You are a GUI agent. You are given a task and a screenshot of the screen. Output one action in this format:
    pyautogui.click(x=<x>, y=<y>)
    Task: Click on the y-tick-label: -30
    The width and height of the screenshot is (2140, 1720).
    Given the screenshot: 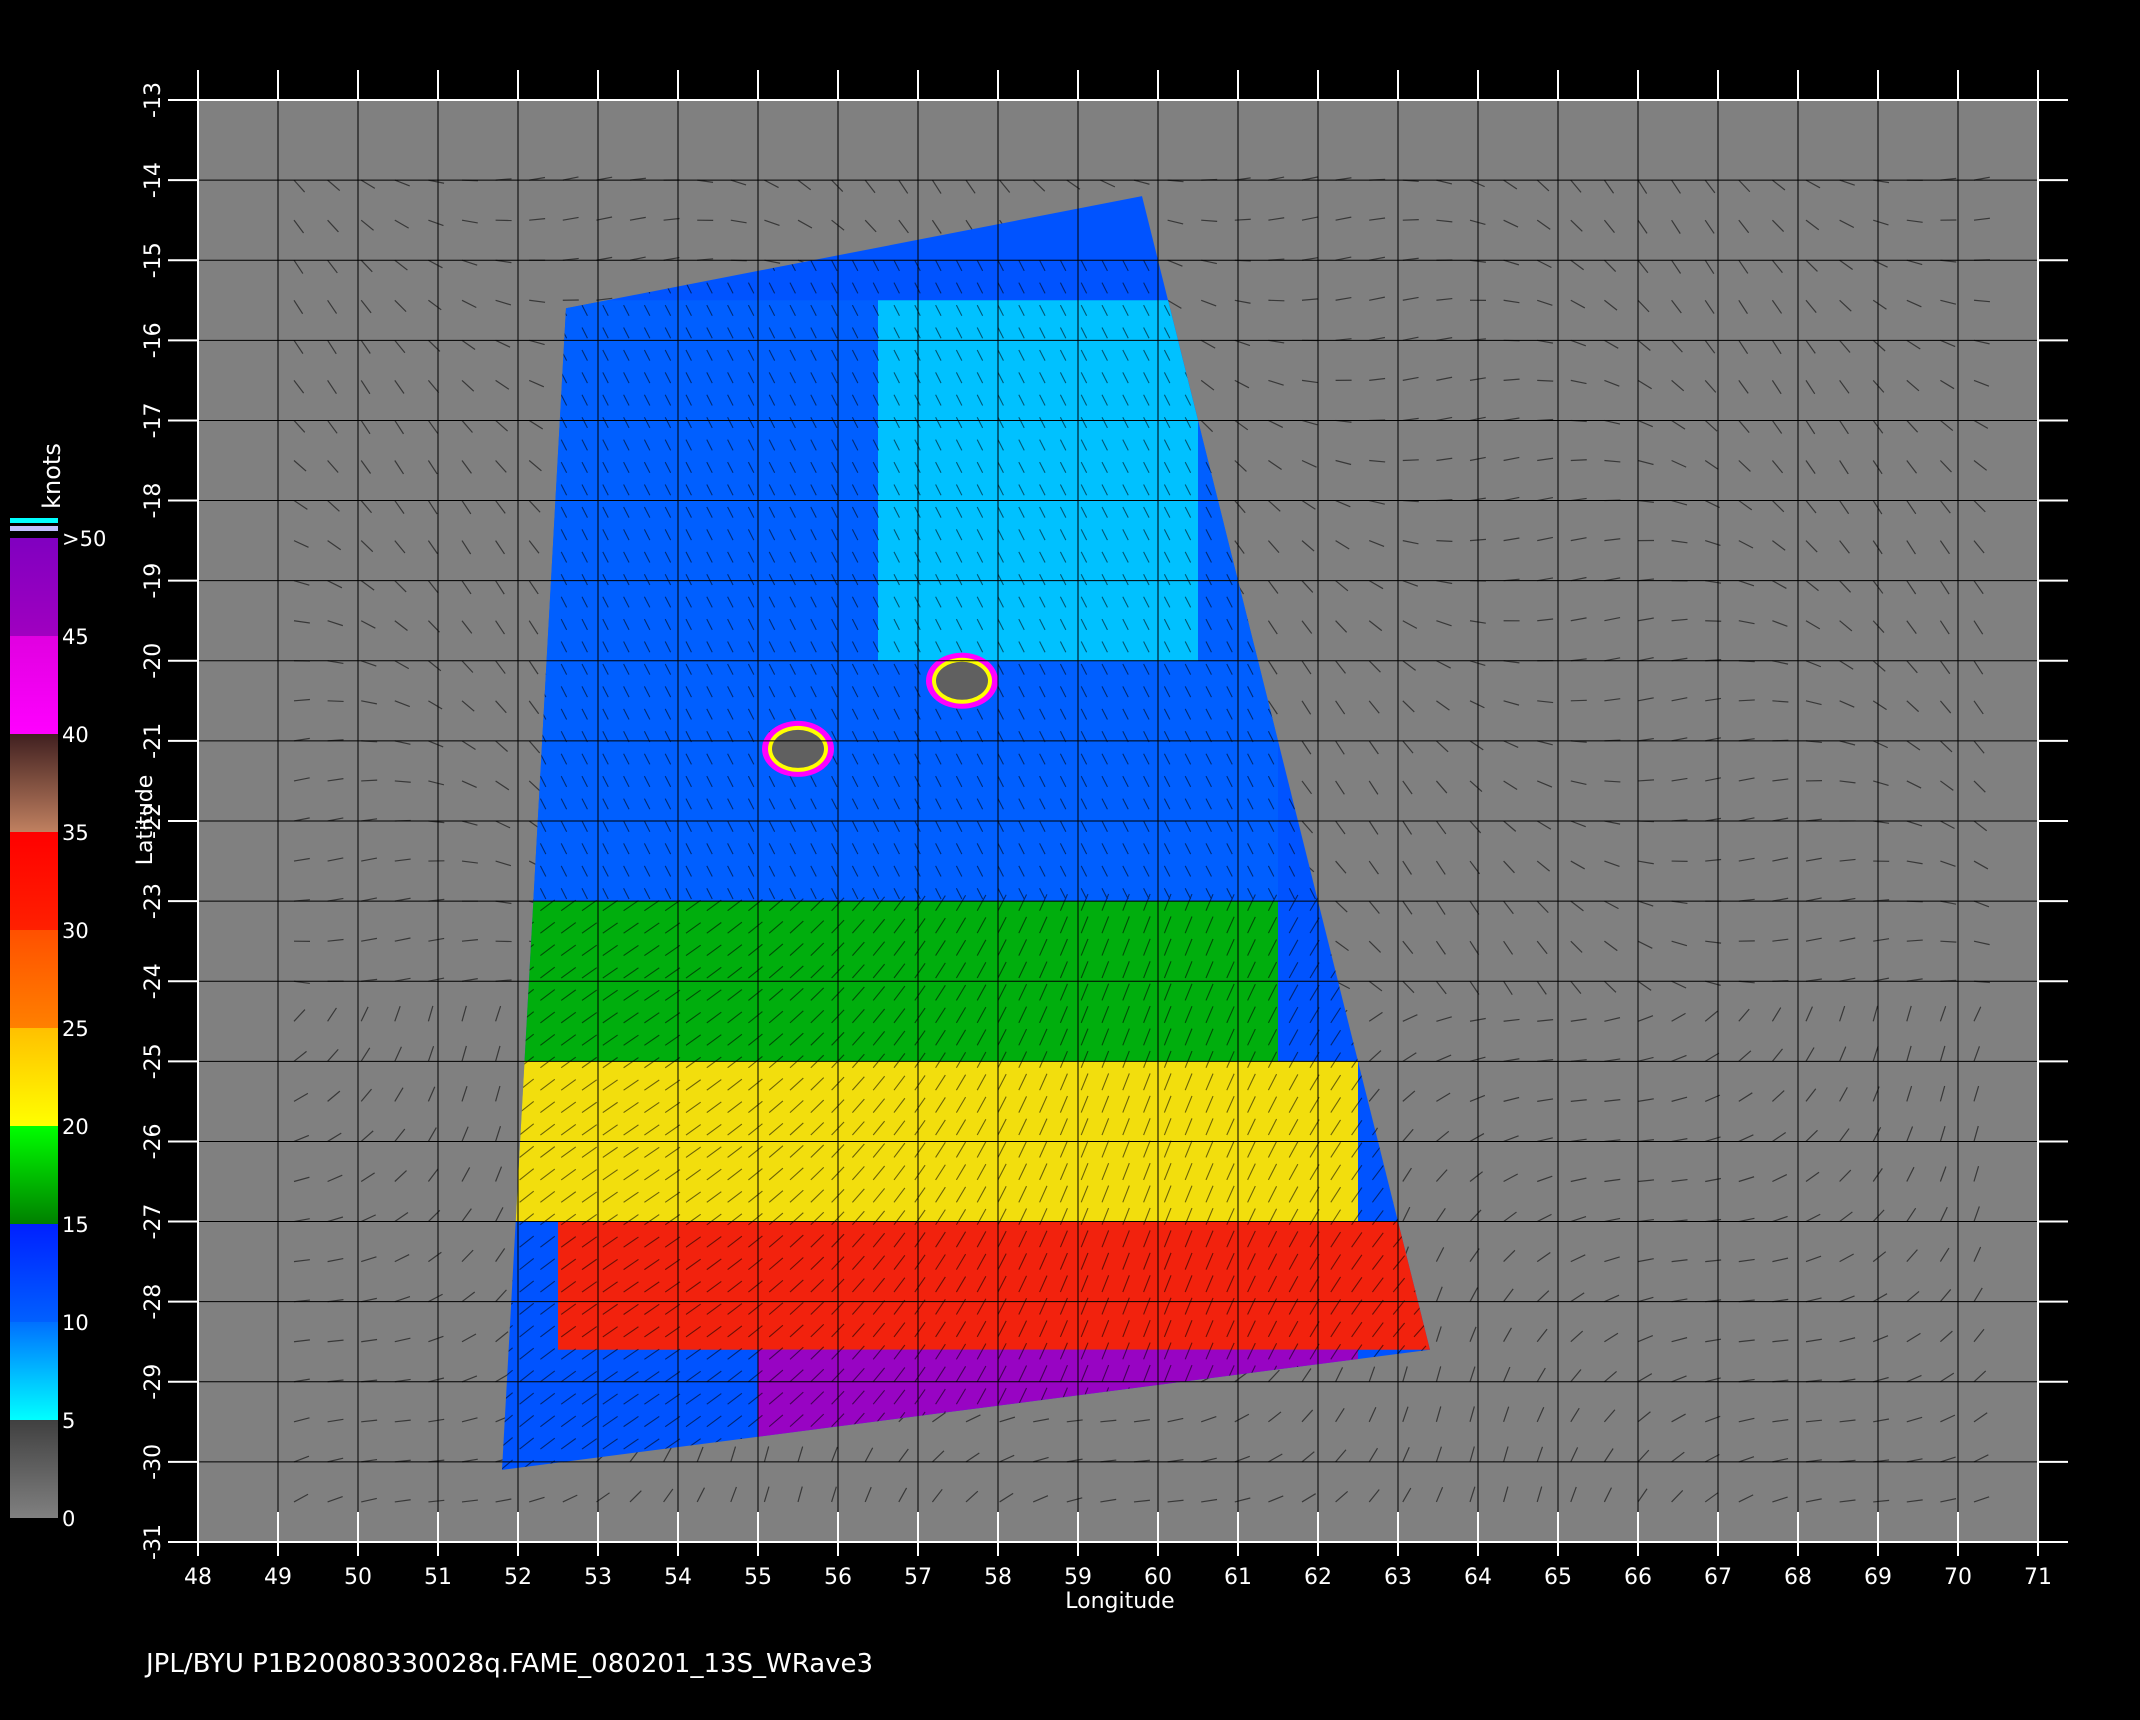 What is the action you would take?
    pyautogui.click(x=153, y=1462)
    